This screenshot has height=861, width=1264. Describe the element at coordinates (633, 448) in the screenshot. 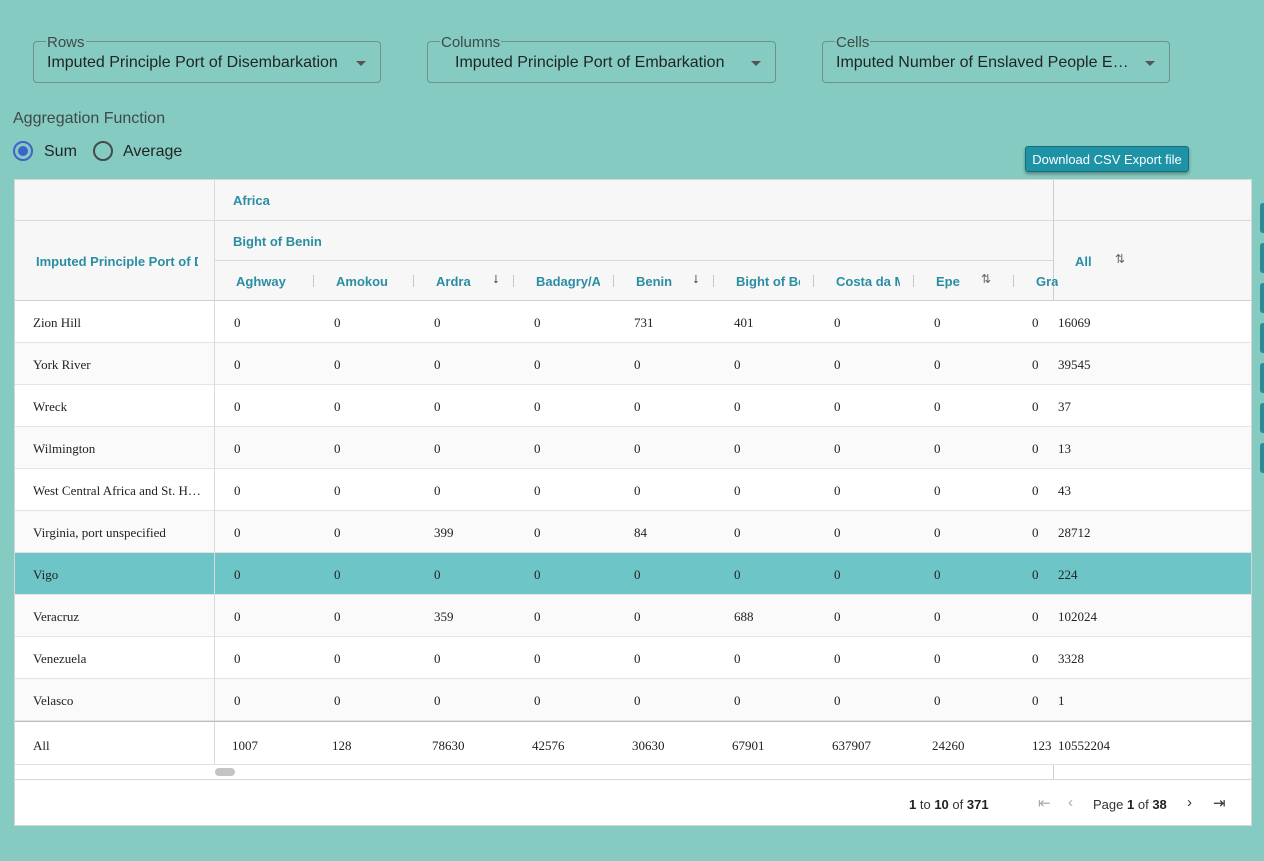

I see `table-row: Wilmington 0 0 0 0 0 0 0 0 0 13` at that location.